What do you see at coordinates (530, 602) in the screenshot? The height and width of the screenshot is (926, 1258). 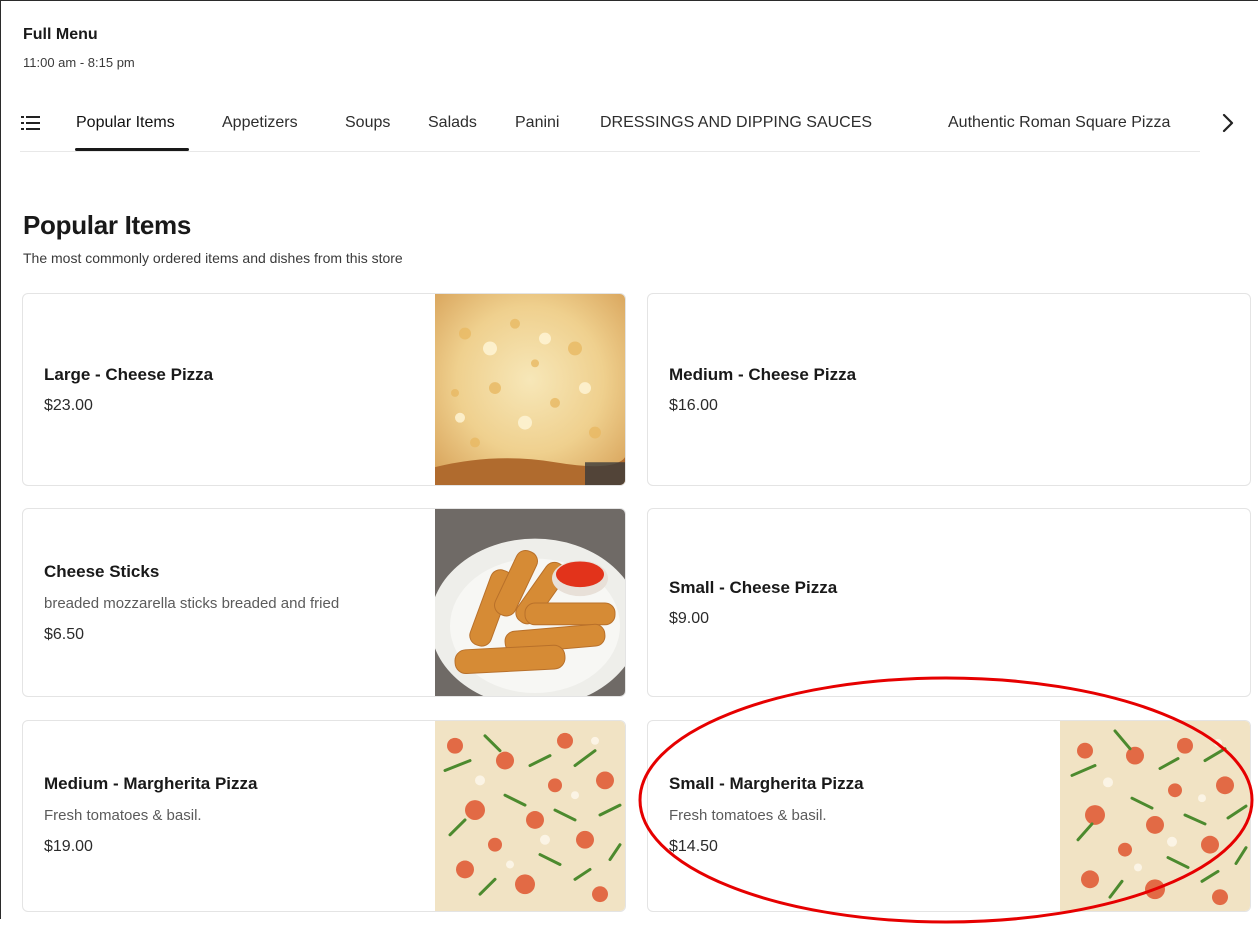 I see `cheese-sticks-photo` at bounding box center [530, 602].